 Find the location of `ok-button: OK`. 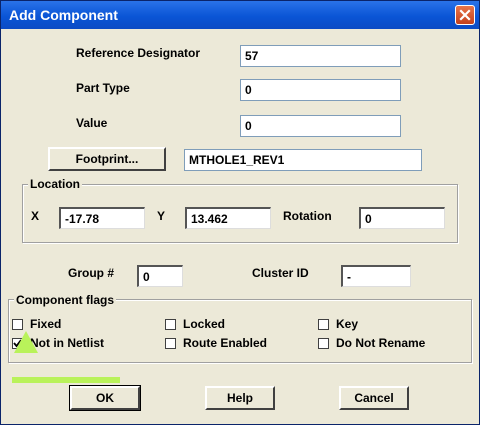

ok-button: OK is located at coordinates (105, 398).